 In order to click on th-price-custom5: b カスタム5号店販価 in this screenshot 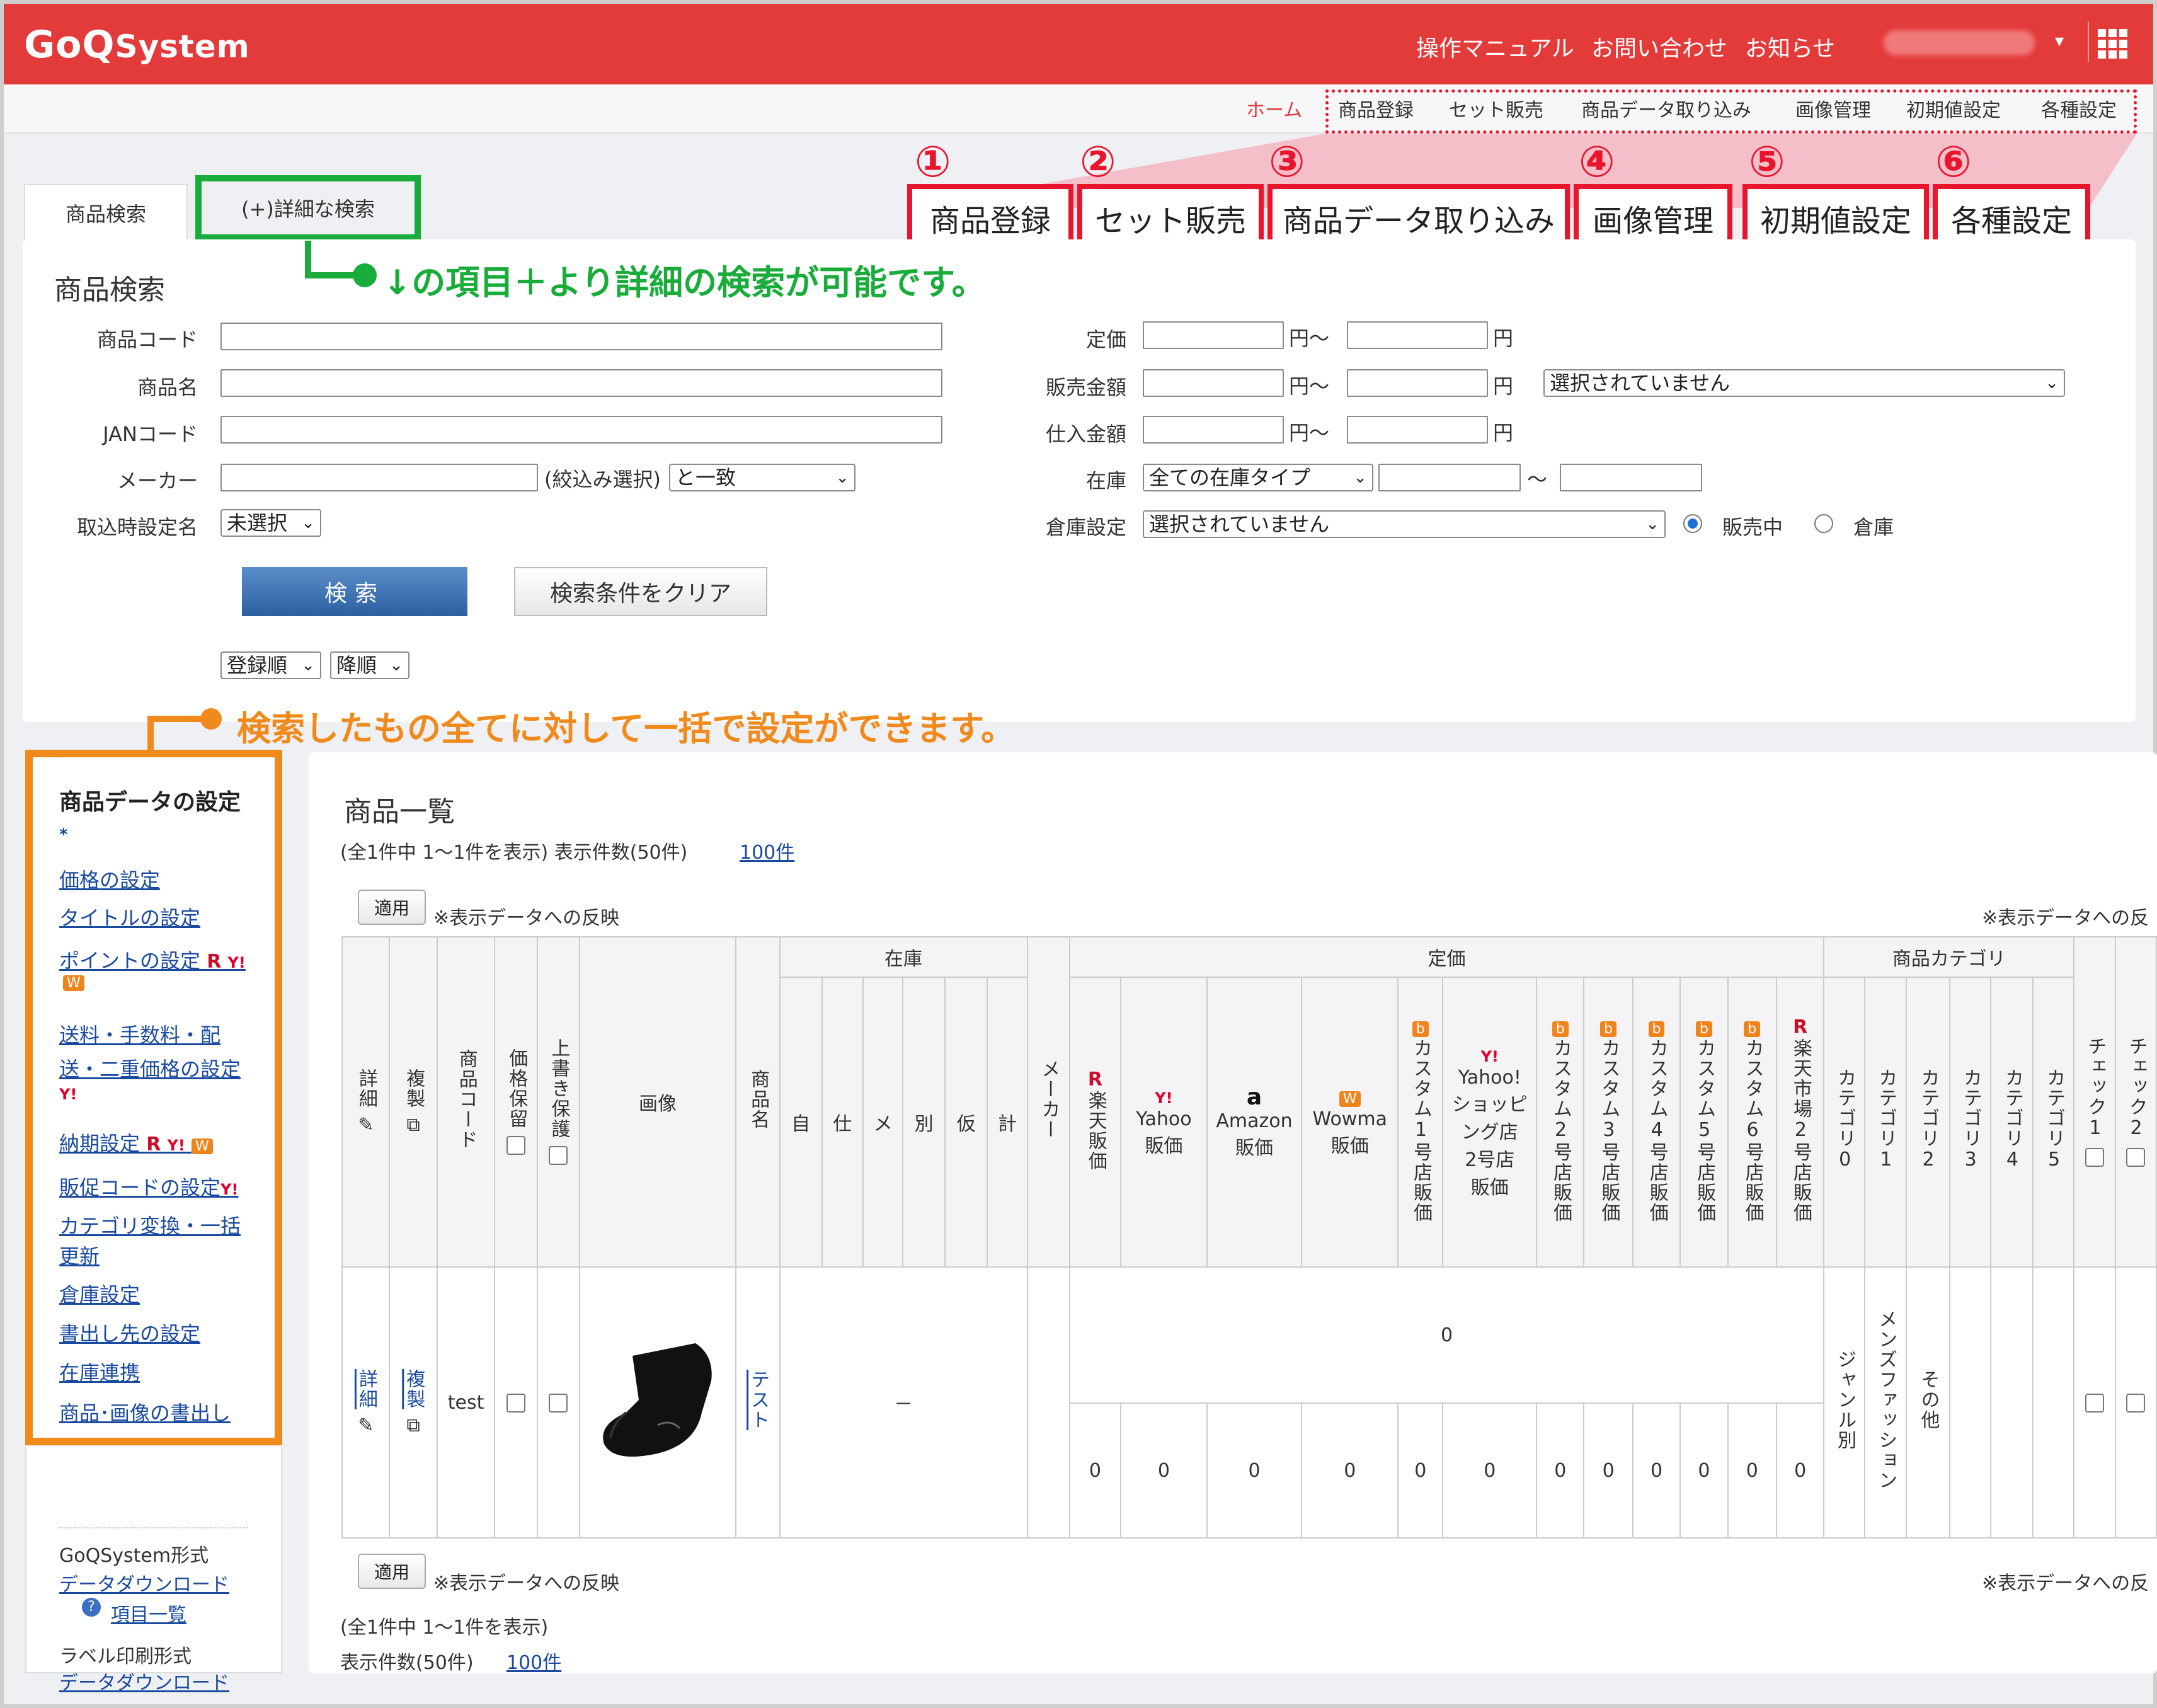, I will do `click(1704, 1122)`.